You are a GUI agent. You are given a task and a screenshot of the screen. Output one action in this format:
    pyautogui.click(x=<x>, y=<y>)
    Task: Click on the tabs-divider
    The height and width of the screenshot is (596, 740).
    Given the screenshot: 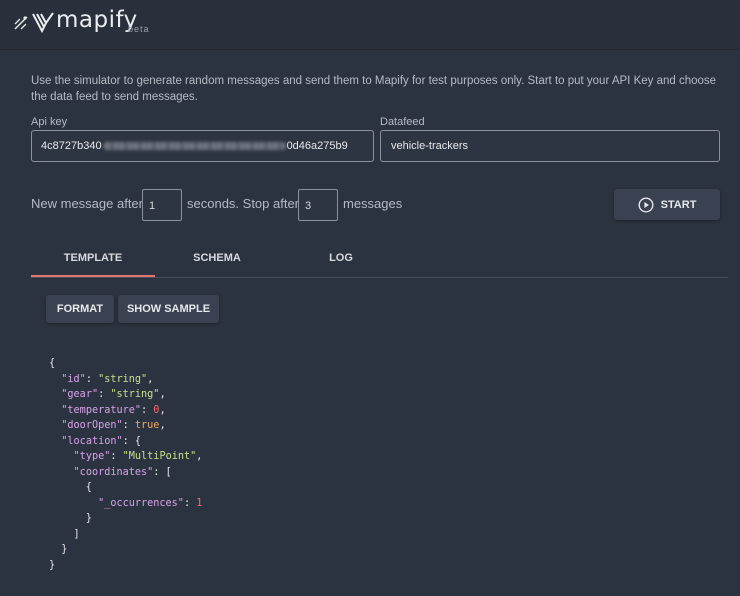 What is the action you would take?
    pyautogui.click(x=379, y=277)
    